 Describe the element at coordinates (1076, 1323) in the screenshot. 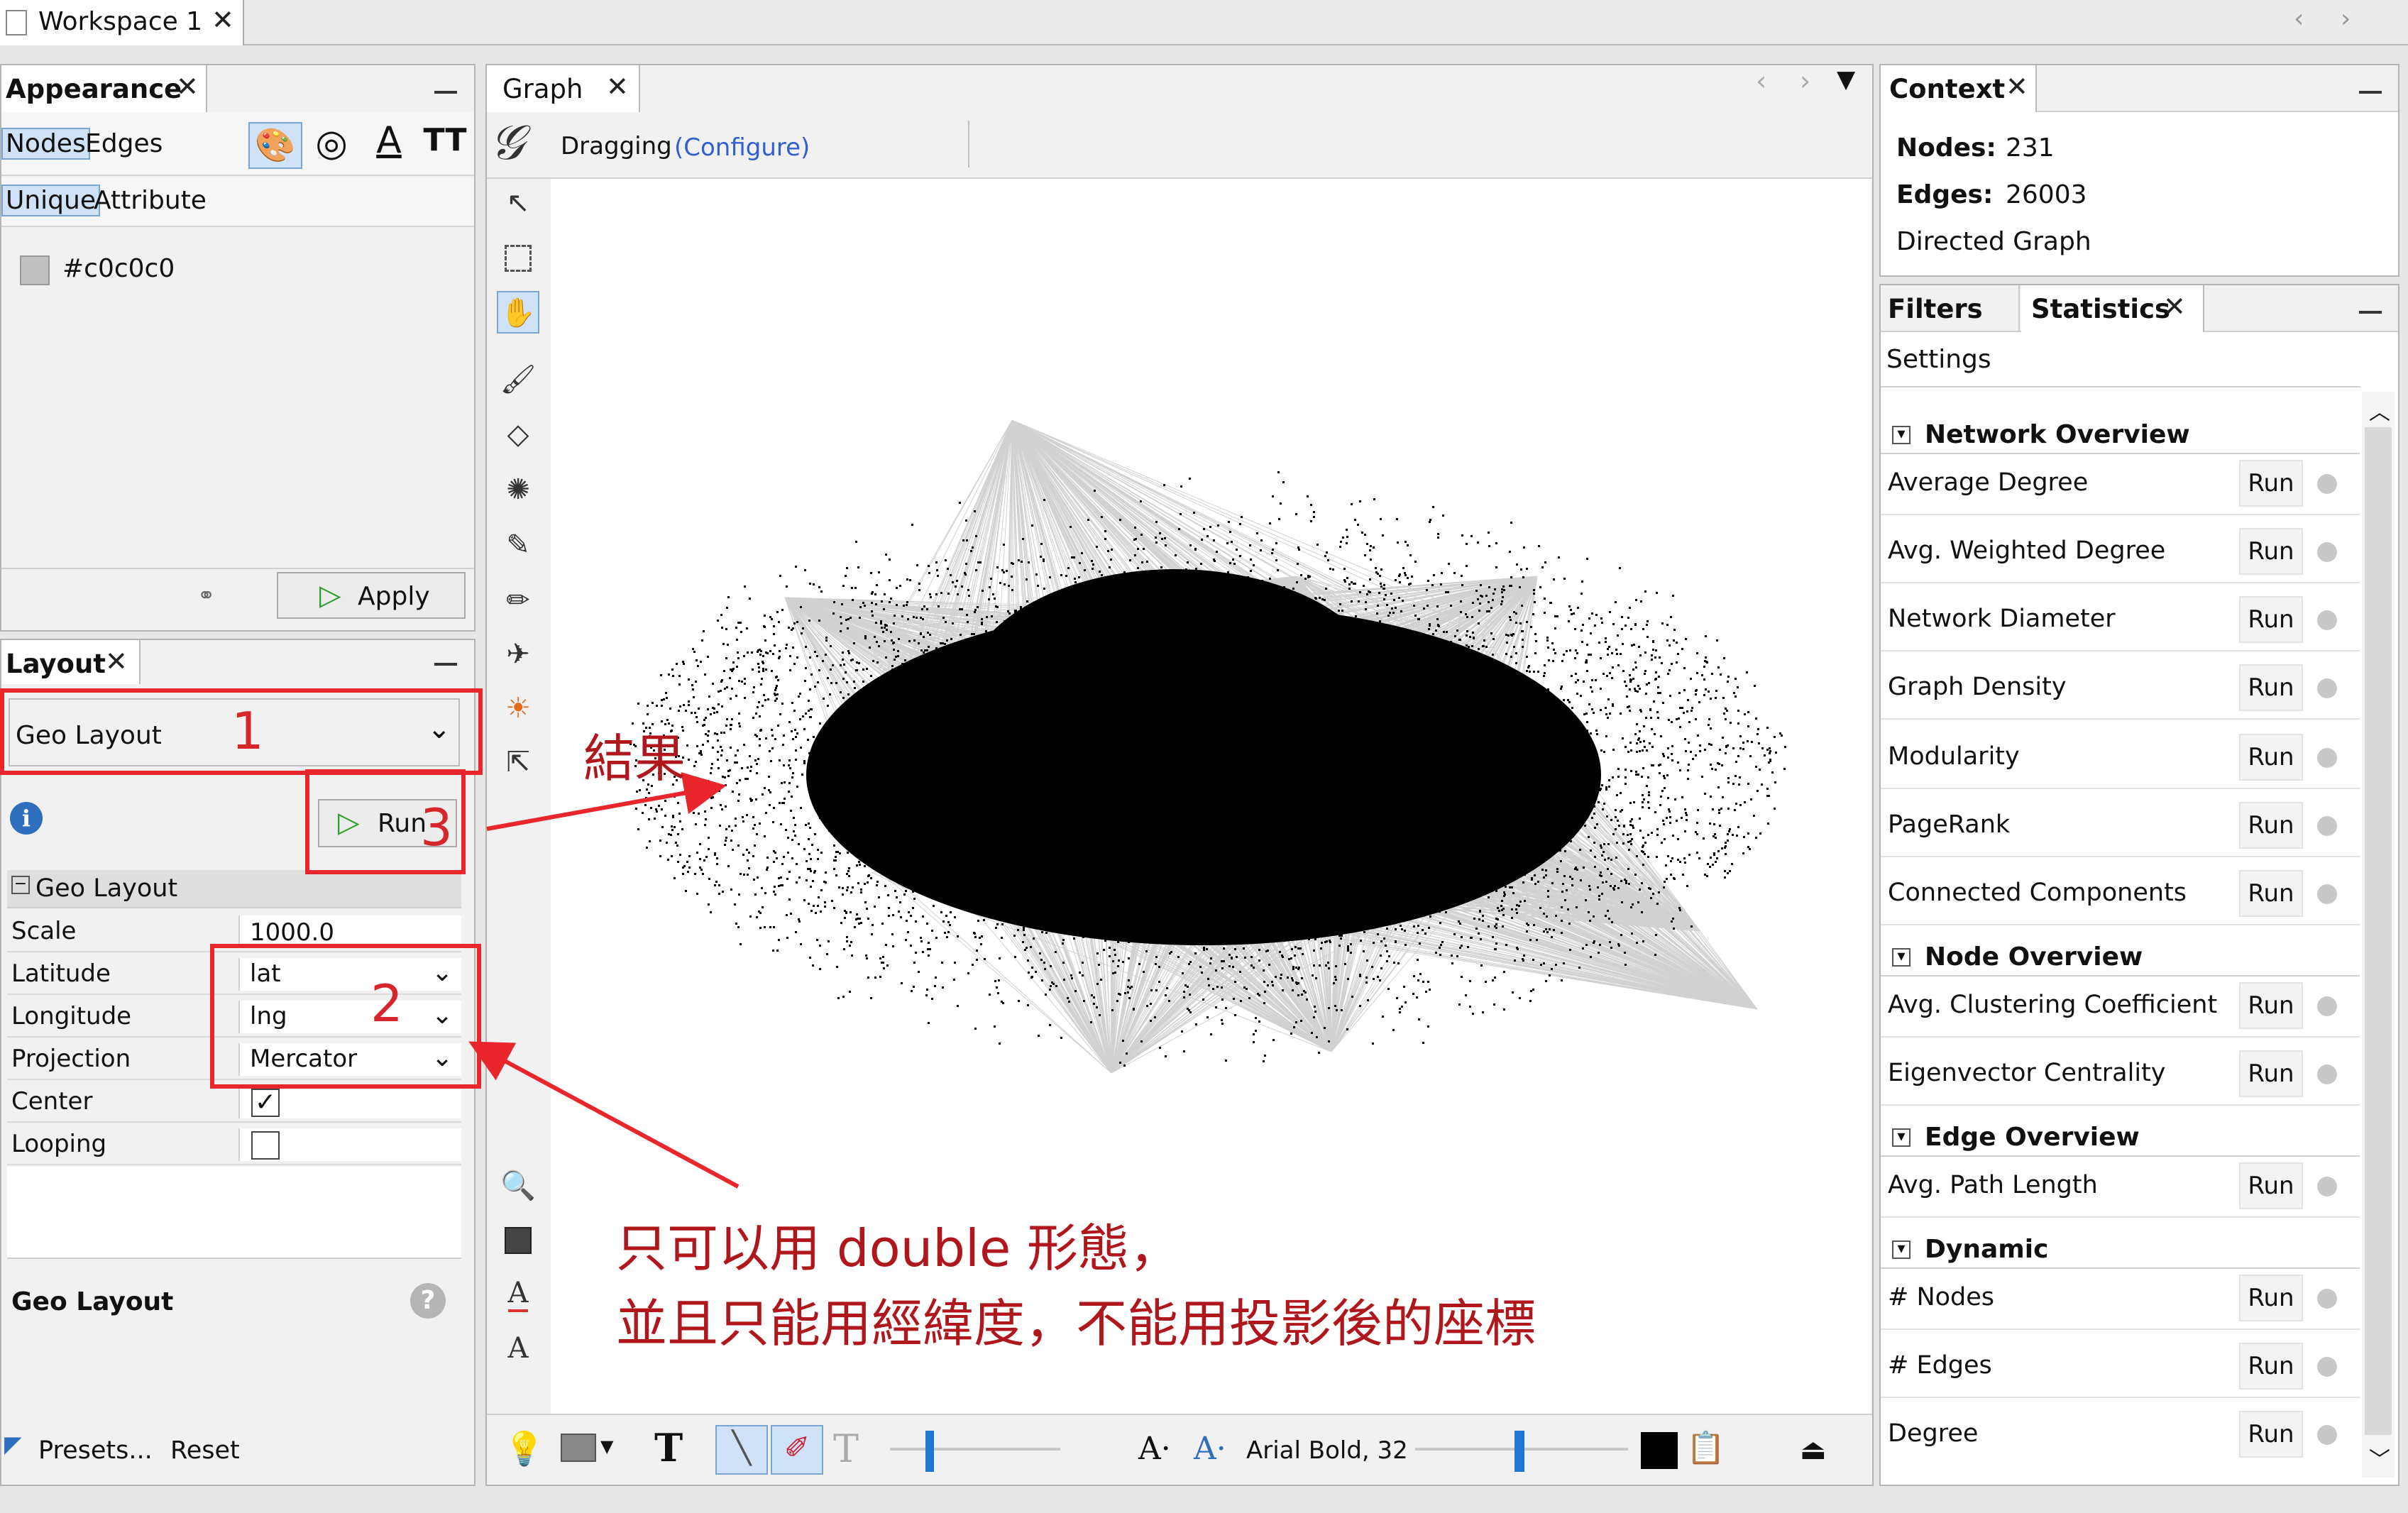

I see `note-line-2: 並且只能用經緯度，不能用投影後的座標` at that location.